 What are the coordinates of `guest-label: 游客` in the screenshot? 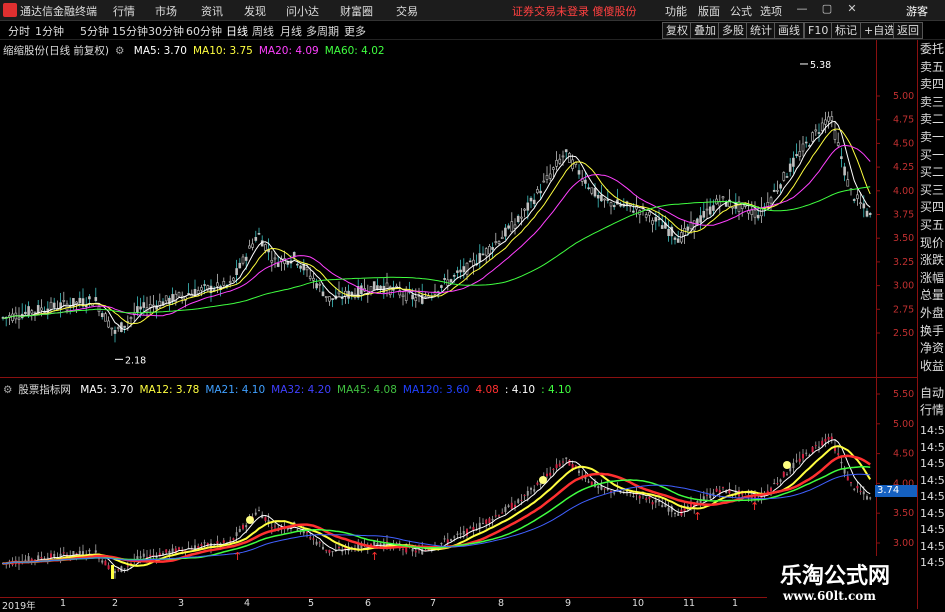 It's located at (917, 11).